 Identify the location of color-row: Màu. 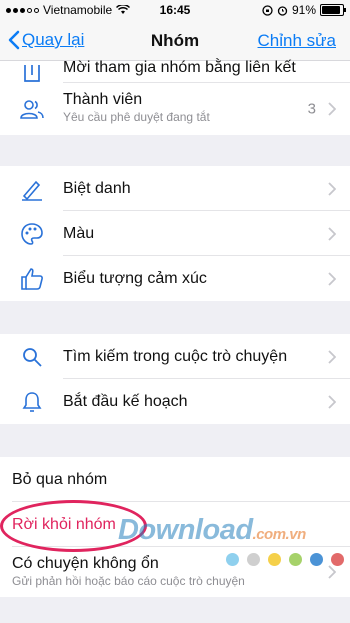
(175, 233).